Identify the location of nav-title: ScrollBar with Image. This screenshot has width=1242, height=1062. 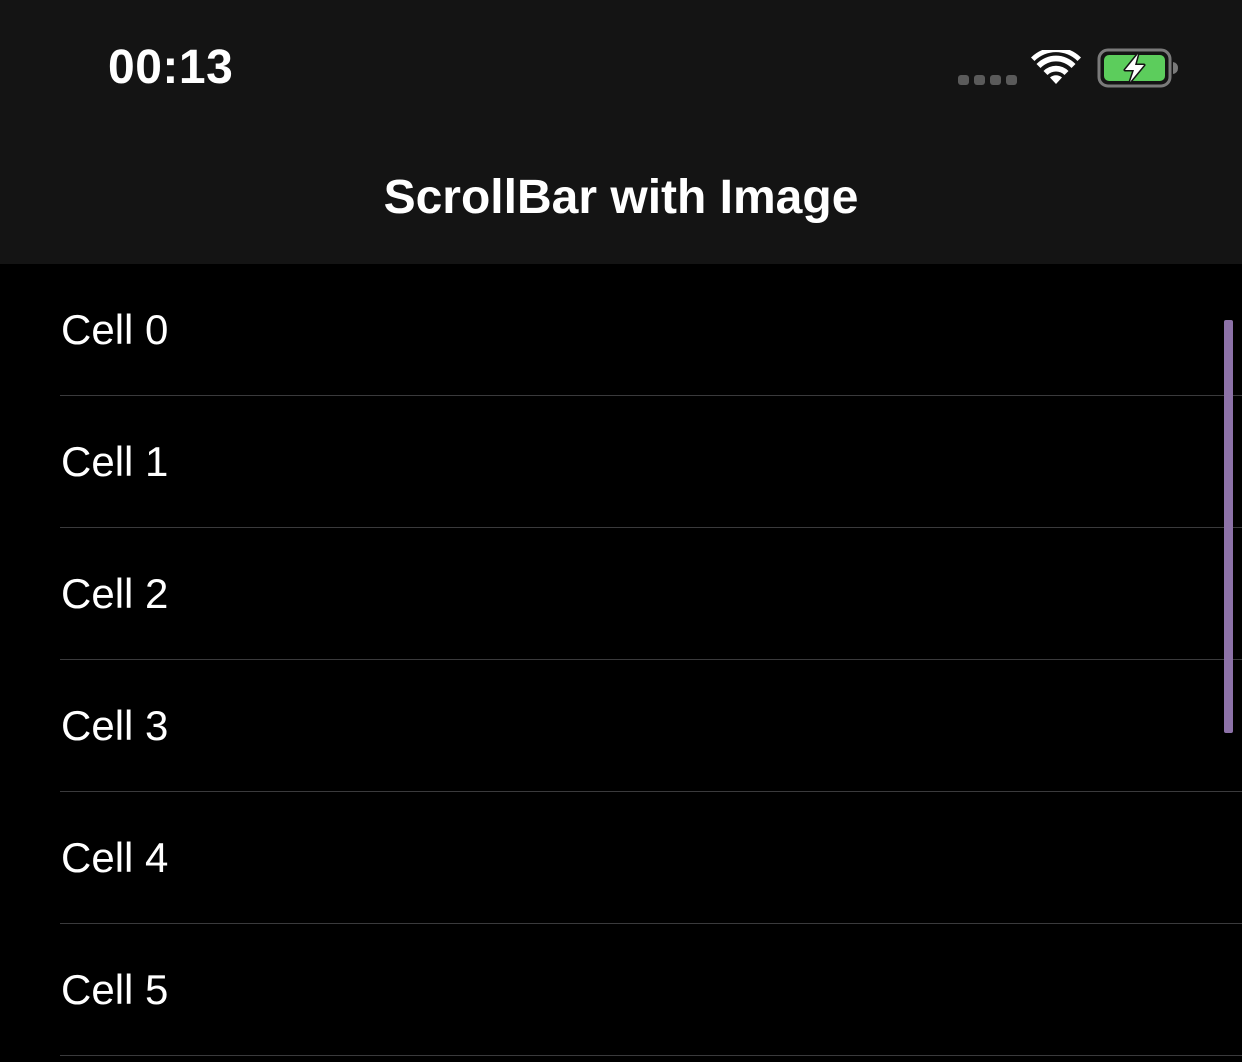
(621, 197).